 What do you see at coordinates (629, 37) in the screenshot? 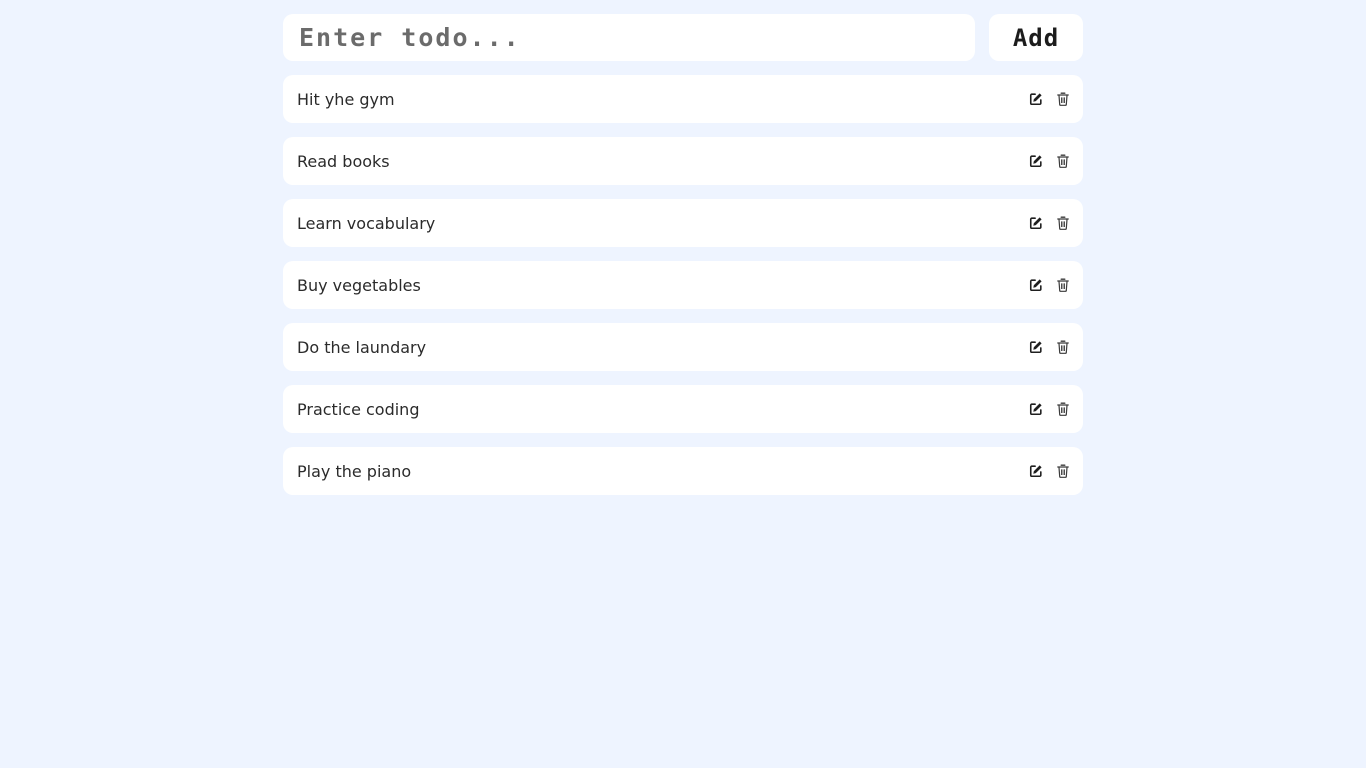
I see `todo-input` at bounding box center [629, 37].